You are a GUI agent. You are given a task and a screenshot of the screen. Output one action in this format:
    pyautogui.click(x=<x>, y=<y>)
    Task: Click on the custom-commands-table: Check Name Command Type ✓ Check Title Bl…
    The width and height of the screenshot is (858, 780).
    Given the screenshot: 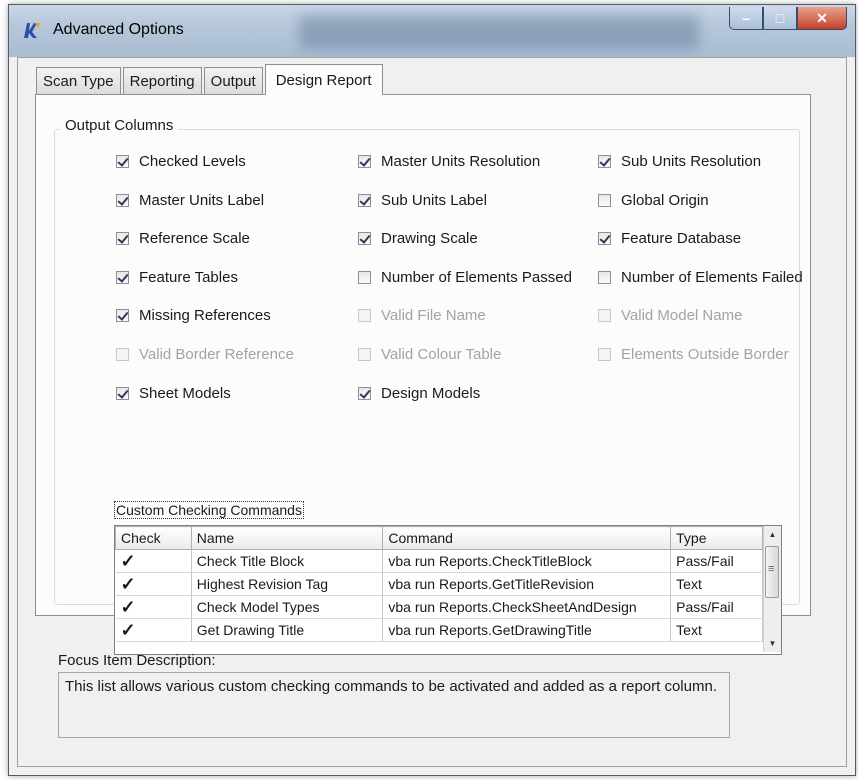 What is the action you would take?
    pyautogui.click(x=448, y=590)
    